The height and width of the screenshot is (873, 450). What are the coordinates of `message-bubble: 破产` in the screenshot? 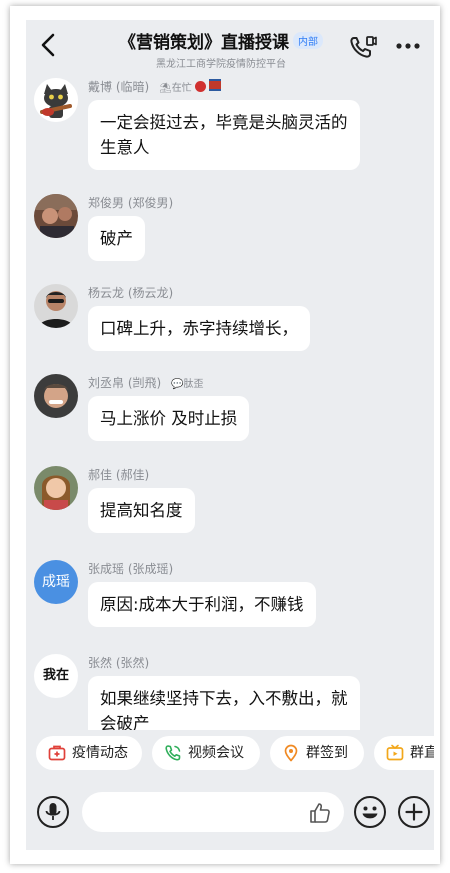 It's located at (116, 238).